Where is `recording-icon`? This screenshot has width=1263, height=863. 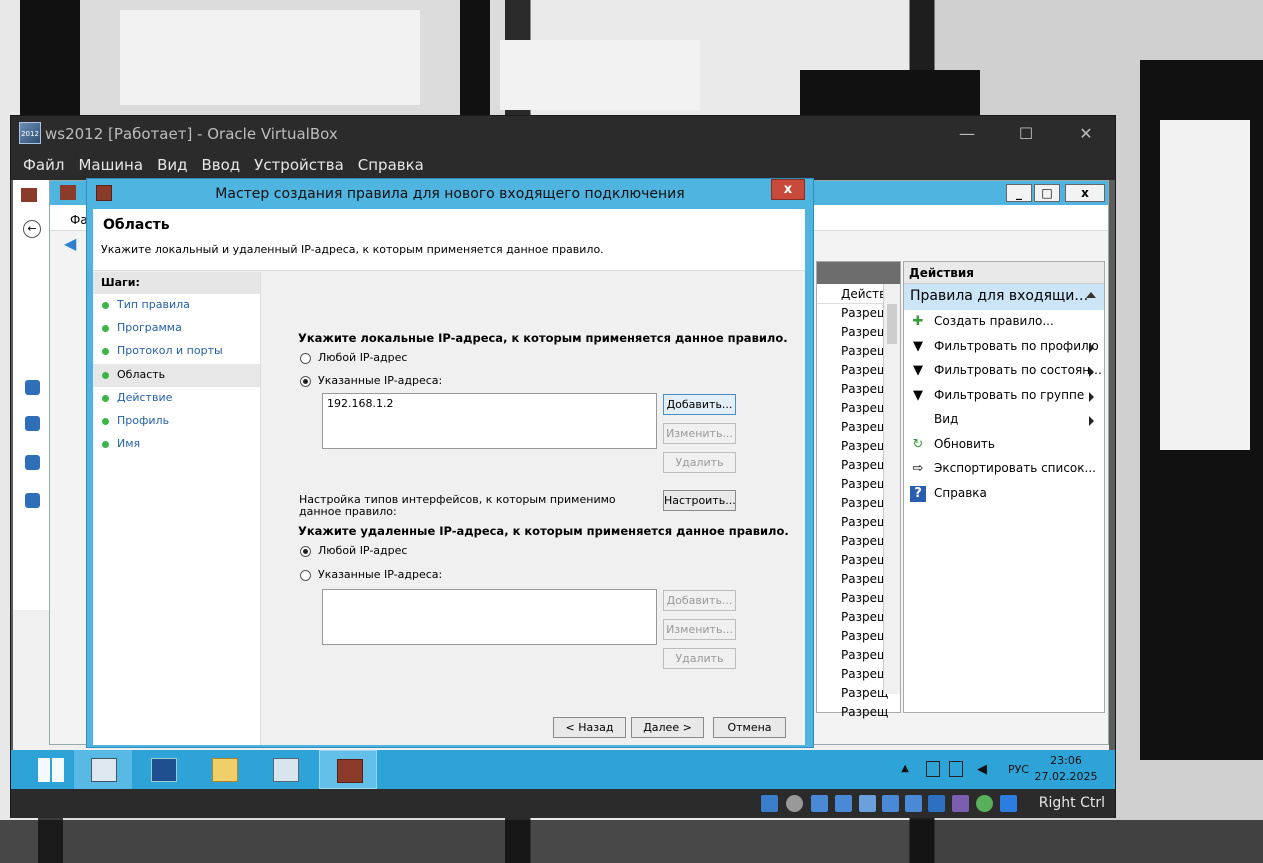 recording-icon is located at coordinates (936, 803).